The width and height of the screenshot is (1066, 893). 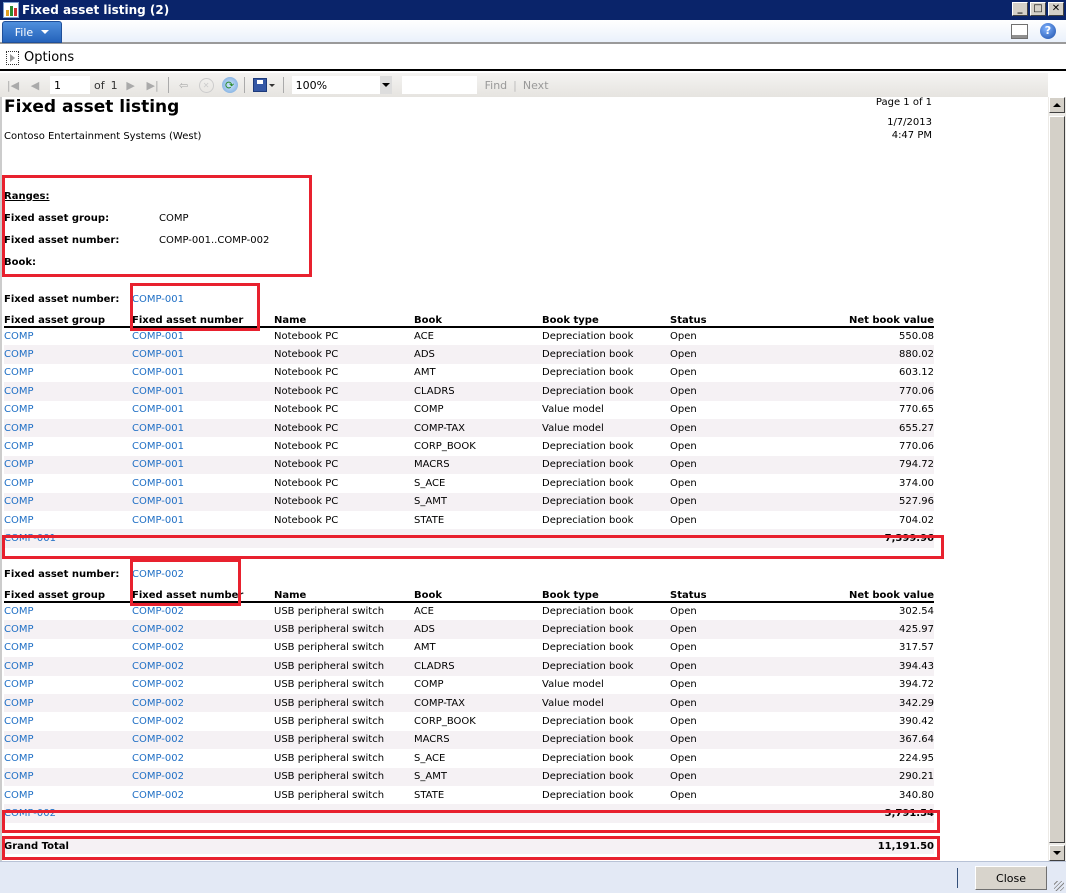 I want to click on range-value: COMP, so click(x=174, y=218).